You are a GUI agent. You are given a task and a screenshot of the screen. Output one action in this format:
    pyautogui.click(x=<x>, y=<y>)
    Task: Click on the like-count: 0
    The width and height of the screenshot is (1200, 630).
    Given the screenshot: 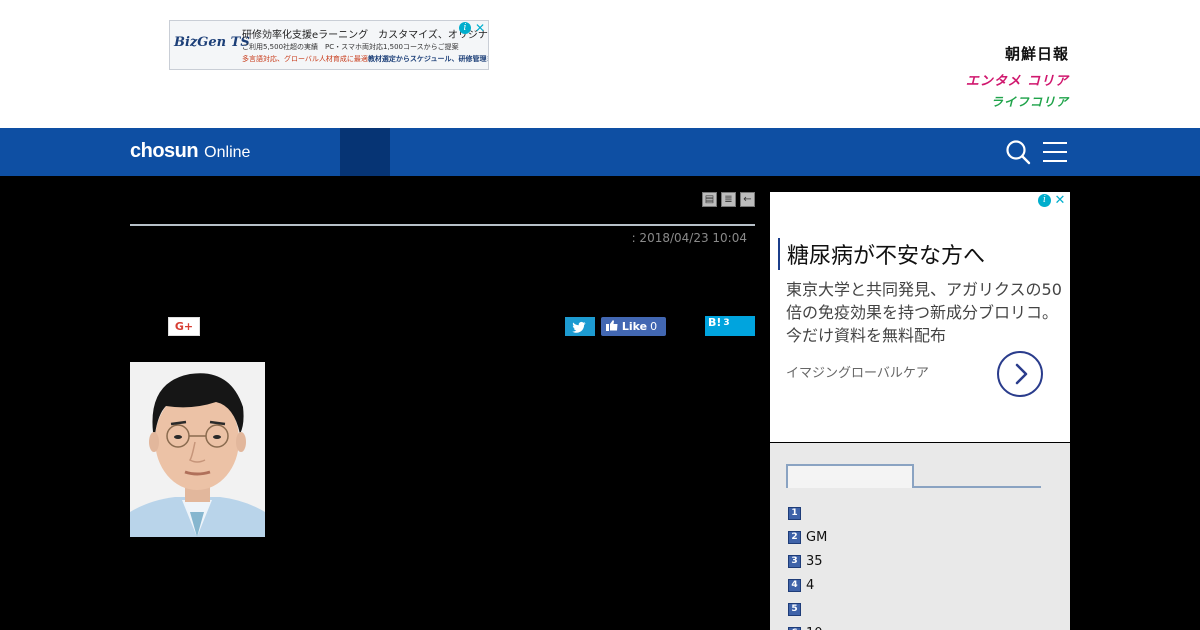 What is the action you would take?
    pyautogui.click(x=654, y=326)
    